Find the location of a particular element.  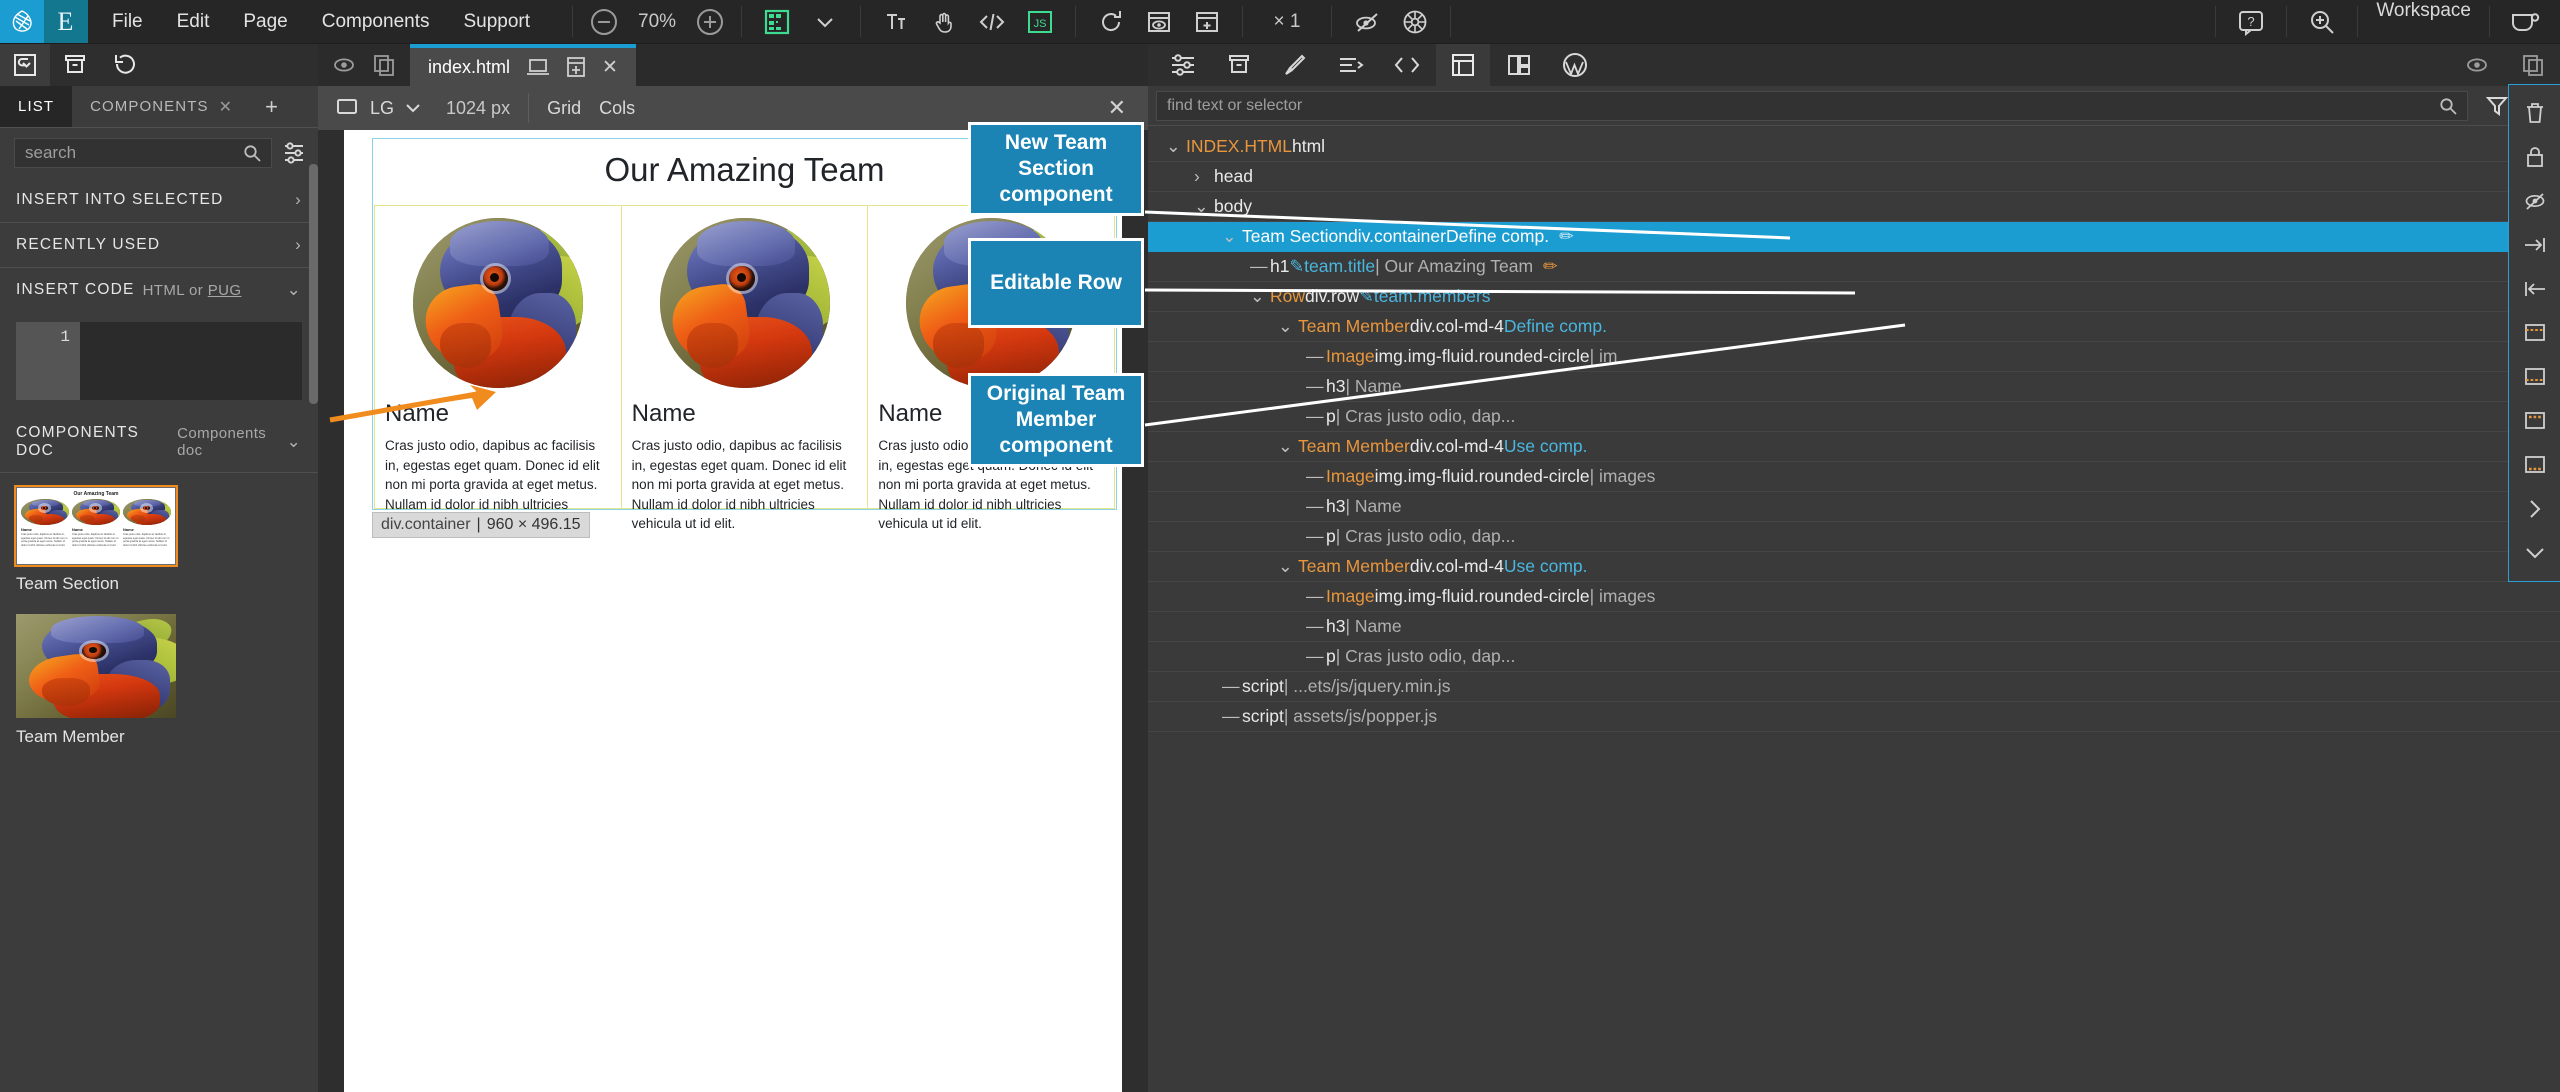

laptop-icon is located at coordinates (538, 67).